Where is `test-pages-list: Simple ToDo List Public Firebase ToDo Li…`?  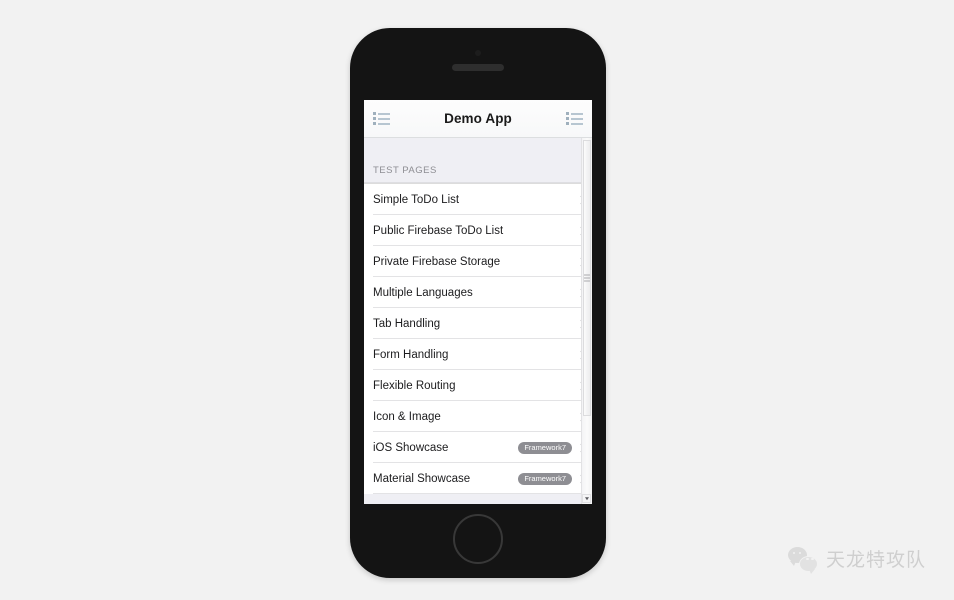 test-pages-list: Simple ToDo List Public Firebase ToDo Li… is located at coordinates (478, 338).